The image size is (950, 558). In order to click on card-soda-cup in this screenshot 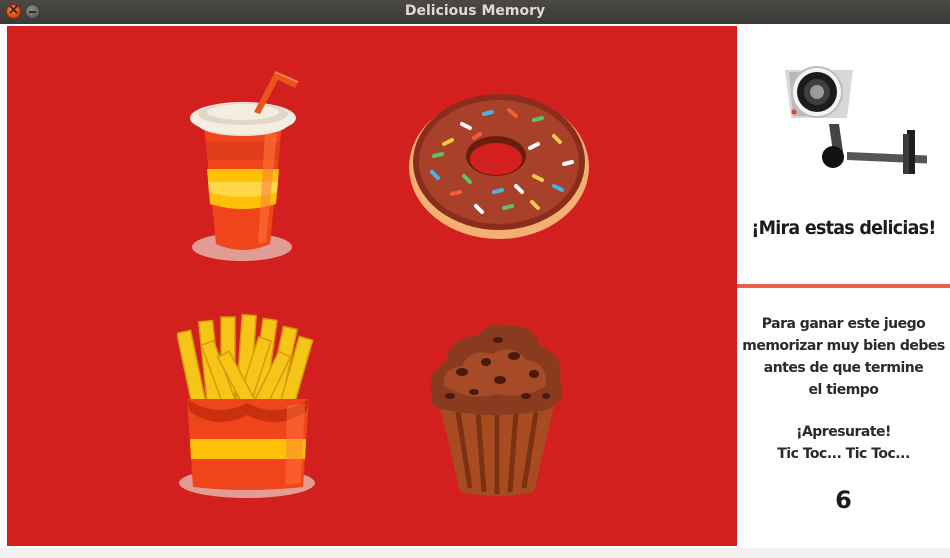, I will do `click(252, 166)`.